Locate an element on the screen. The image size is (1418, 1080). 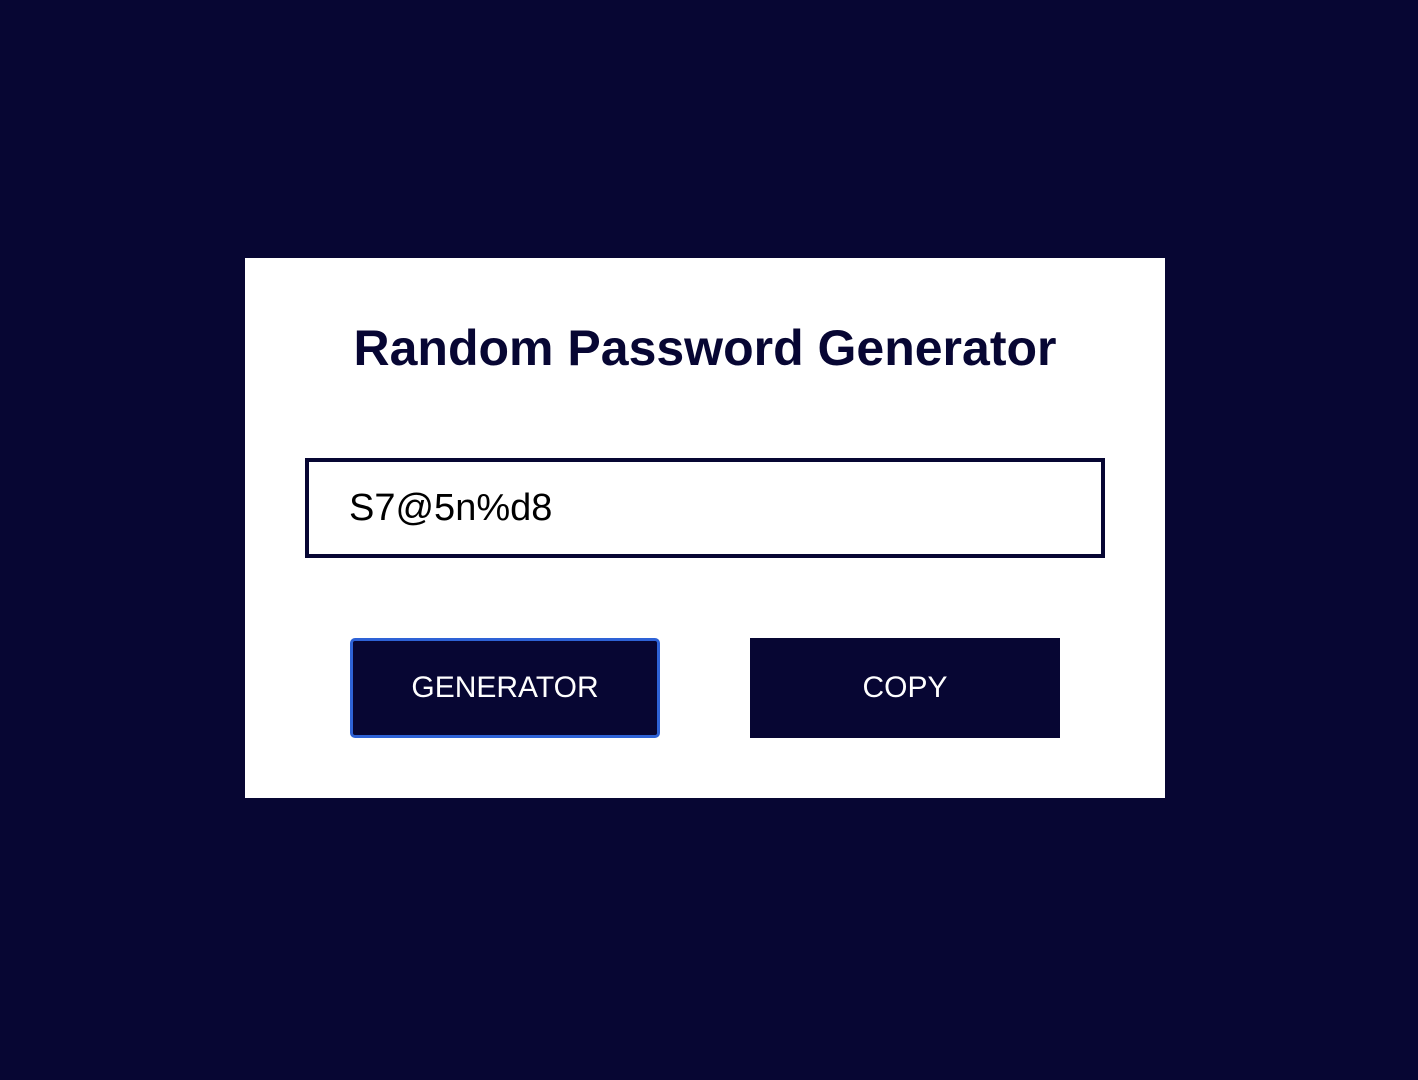
page-title: Random Password Generator is located at coordinates (705, 348).